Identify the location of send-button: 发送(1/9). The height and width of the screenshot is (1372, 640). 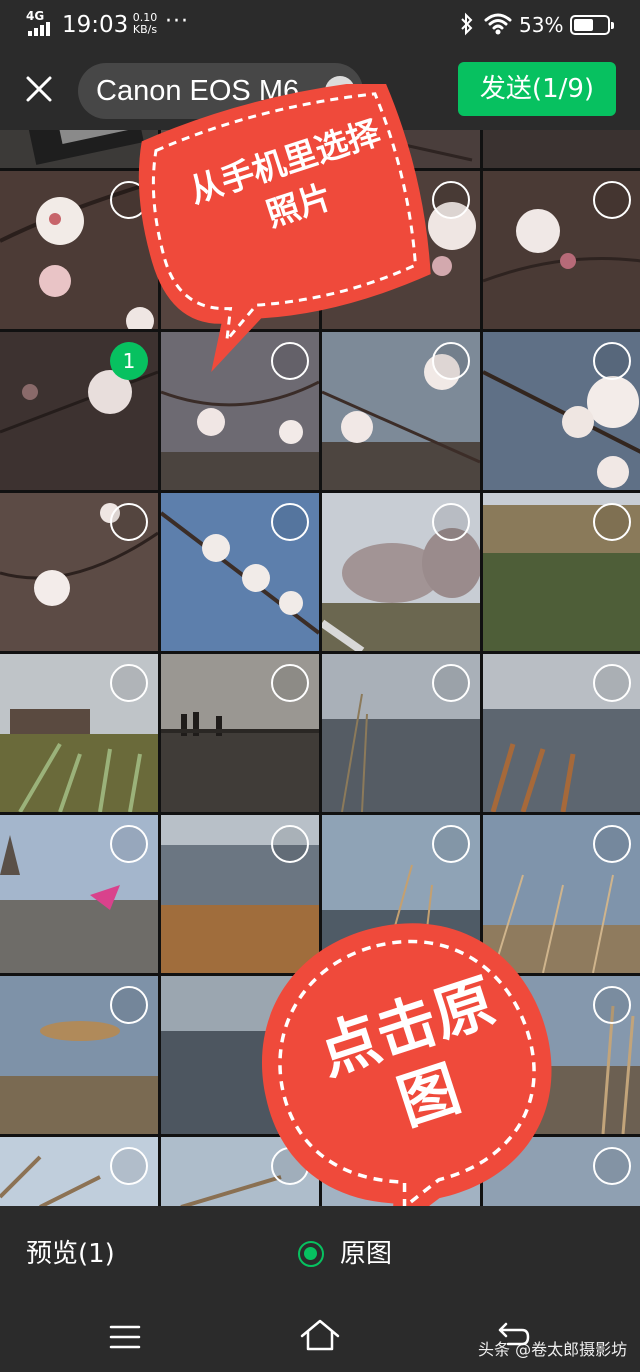
(537, 89).